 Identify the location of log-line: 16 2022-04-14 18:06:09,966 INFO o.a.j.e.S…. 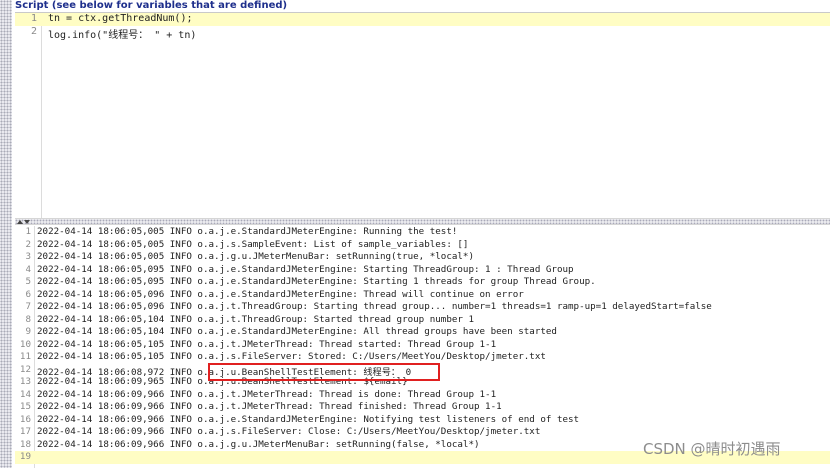
(422, 420).